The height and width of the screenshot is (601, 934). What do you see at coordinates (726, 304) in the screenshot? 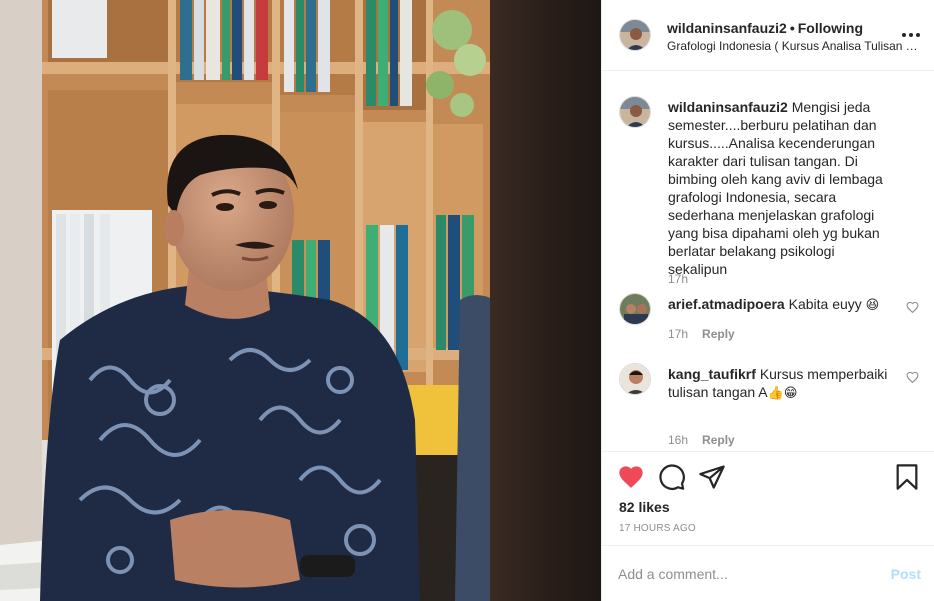
I see `comment-username: arief.atmadipoera` at bounding box center [726, 304].